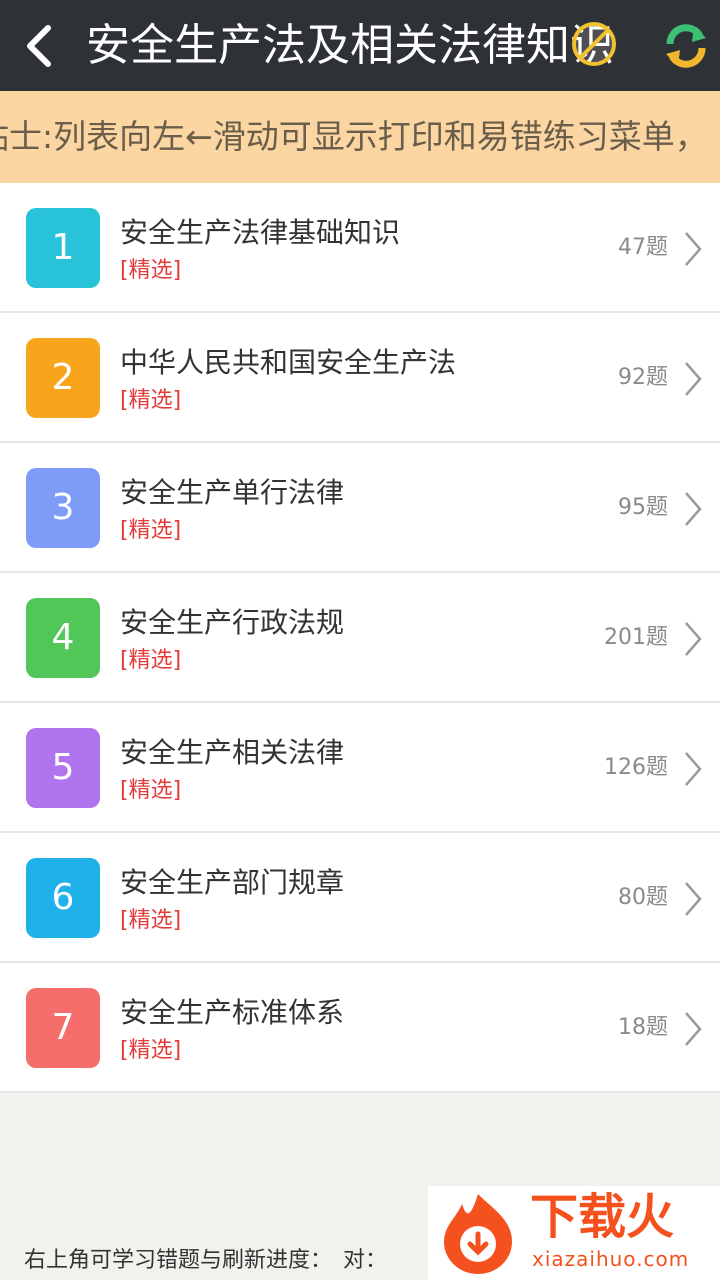  What do you see at coordinates (643, 897) in the screenshot?
I see `question-count: 80题` at bounding box center [643, 897].